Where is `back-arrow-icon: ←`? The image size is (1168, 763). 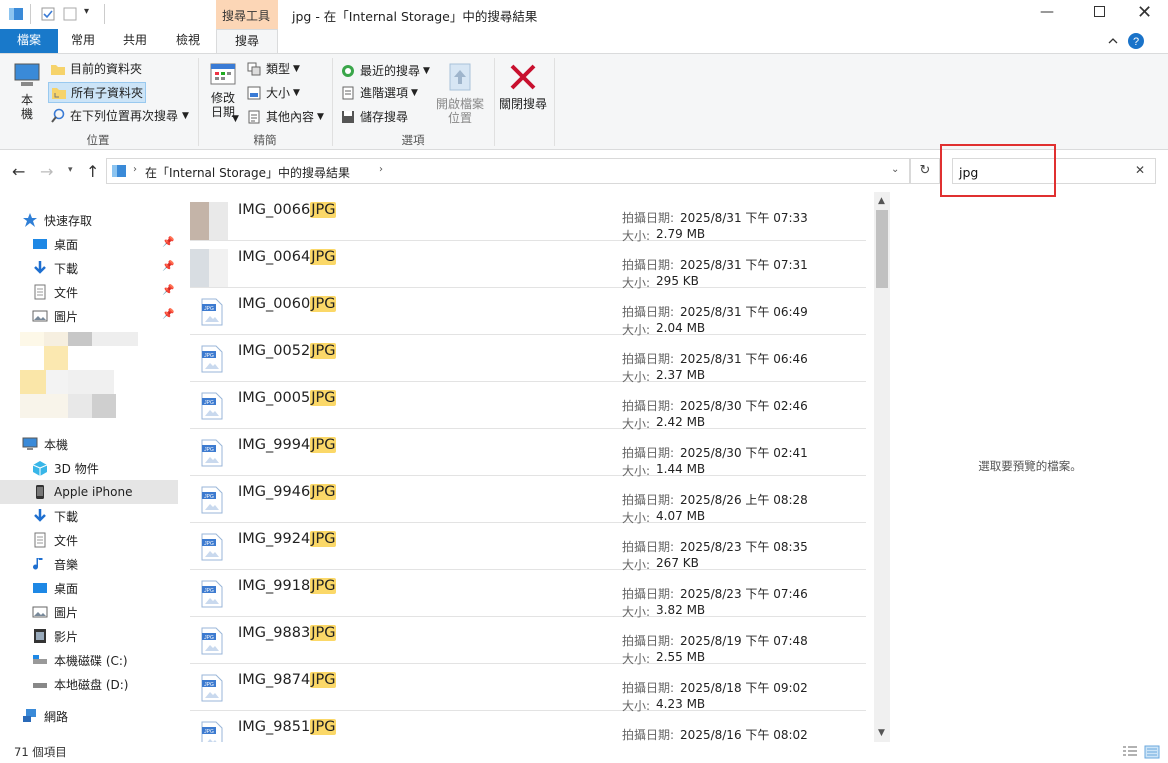 back-arrow-icon: ← is located at coordinates (18, 171).